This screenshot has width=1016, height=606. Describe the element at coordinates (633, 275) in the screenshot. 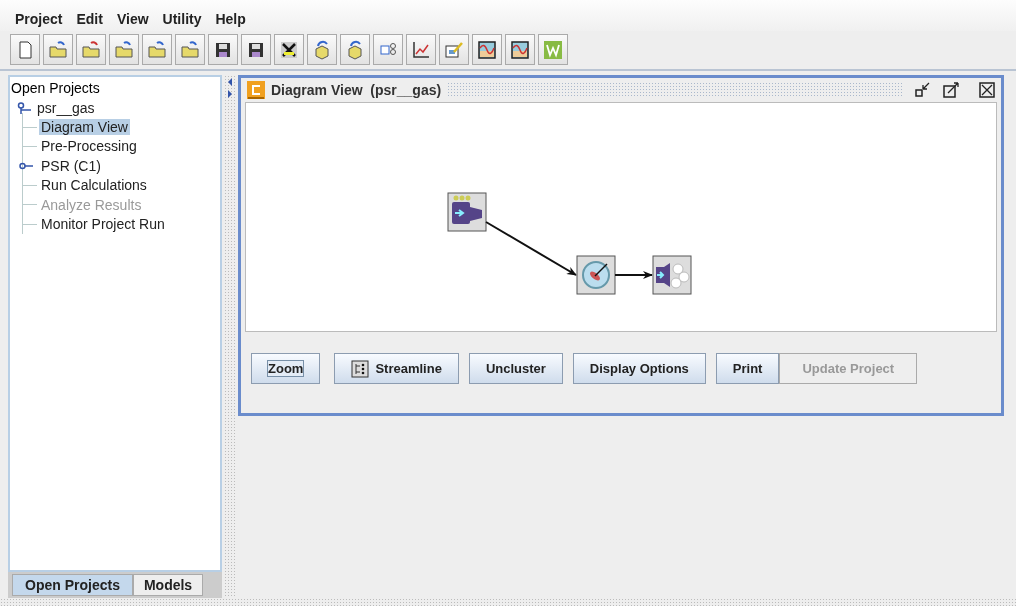

I see `connector-arrow` at that location.